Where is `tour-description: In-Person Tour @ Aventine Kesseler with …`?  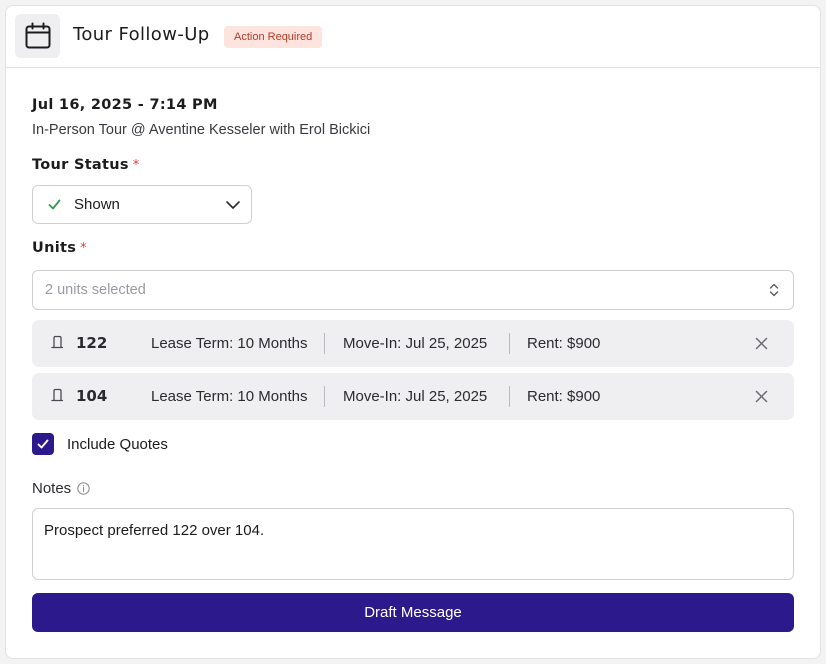 tour-description: In-Person Tour @ Aventine Kesseler with … is located at coordinates (201, 130).